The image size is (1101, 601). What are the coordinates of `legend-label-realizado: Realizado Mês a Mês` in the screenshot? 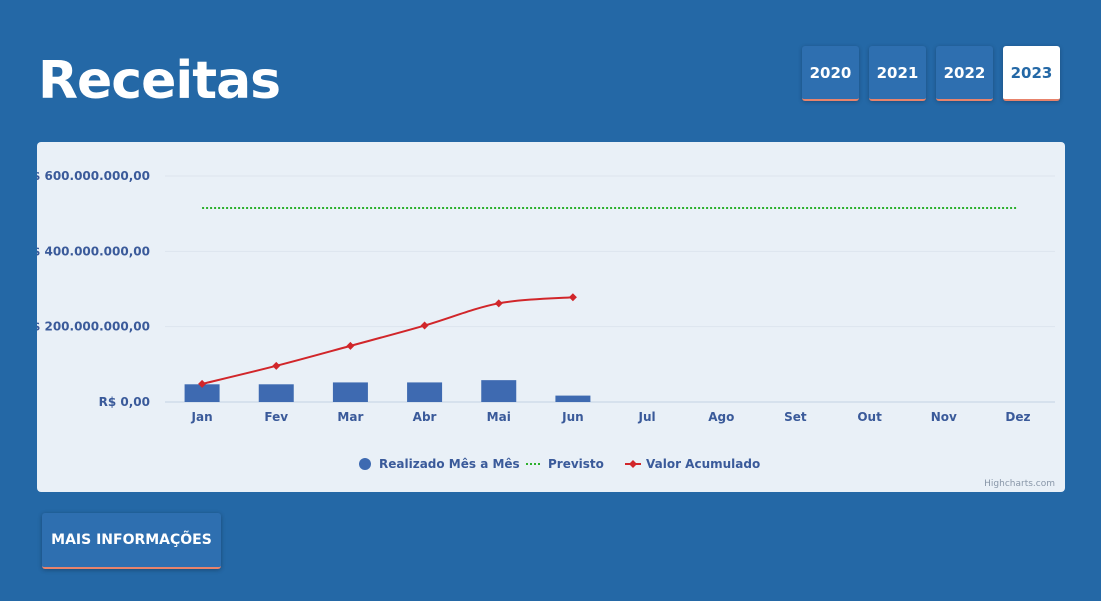 It's located at (449, 464).